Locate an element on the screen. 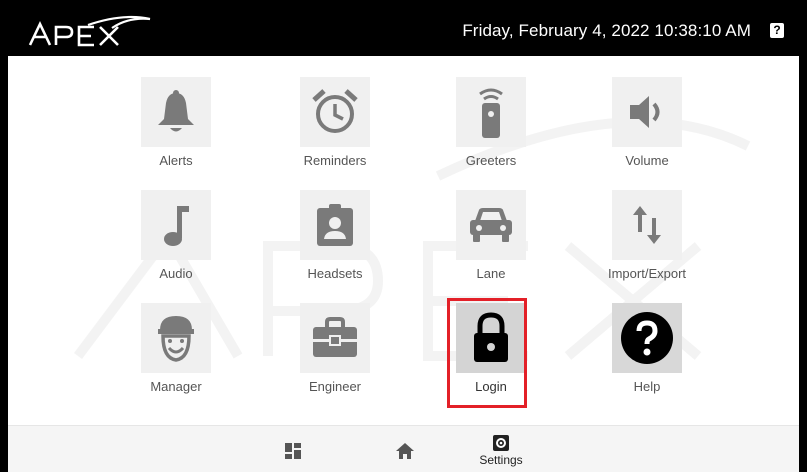 Image resolution: width=807 pixels, height=472 pixels. reminders-tile is located at coordinates (335, 112).